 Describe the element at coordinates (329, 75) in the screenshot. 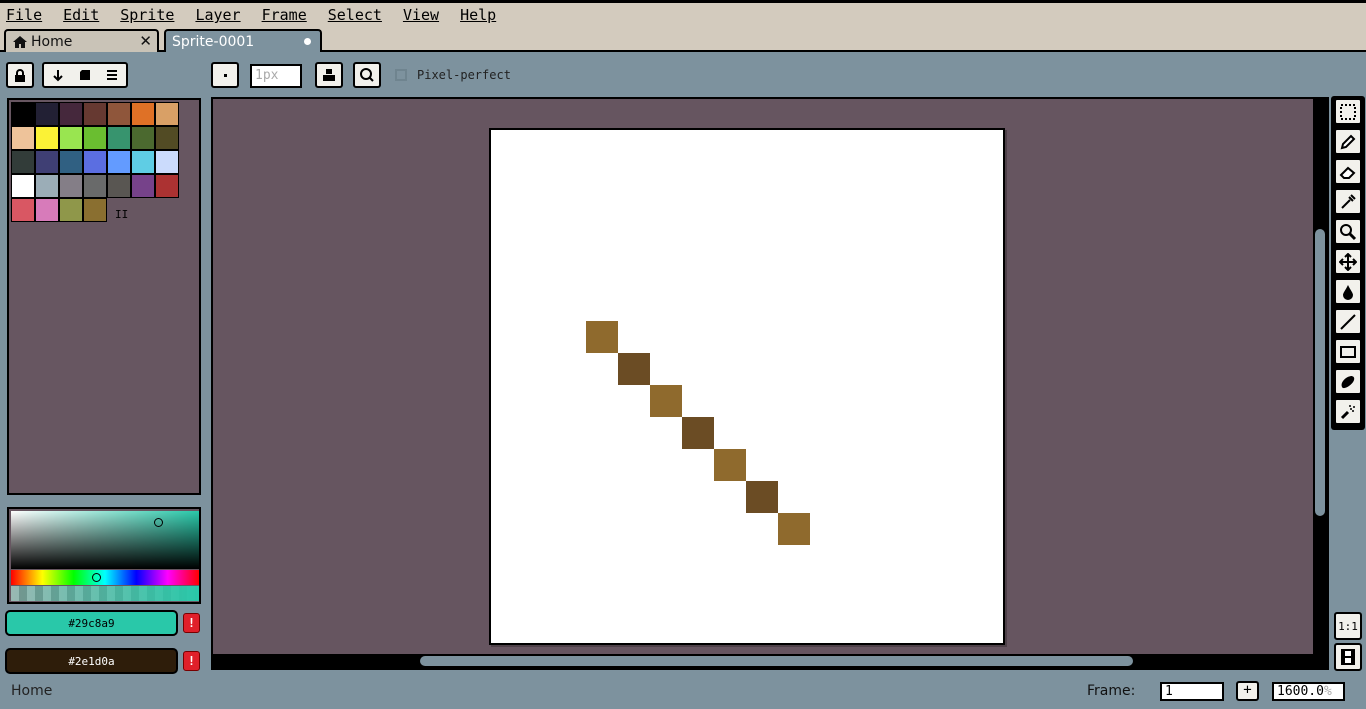

I see `ink-button` at that location.